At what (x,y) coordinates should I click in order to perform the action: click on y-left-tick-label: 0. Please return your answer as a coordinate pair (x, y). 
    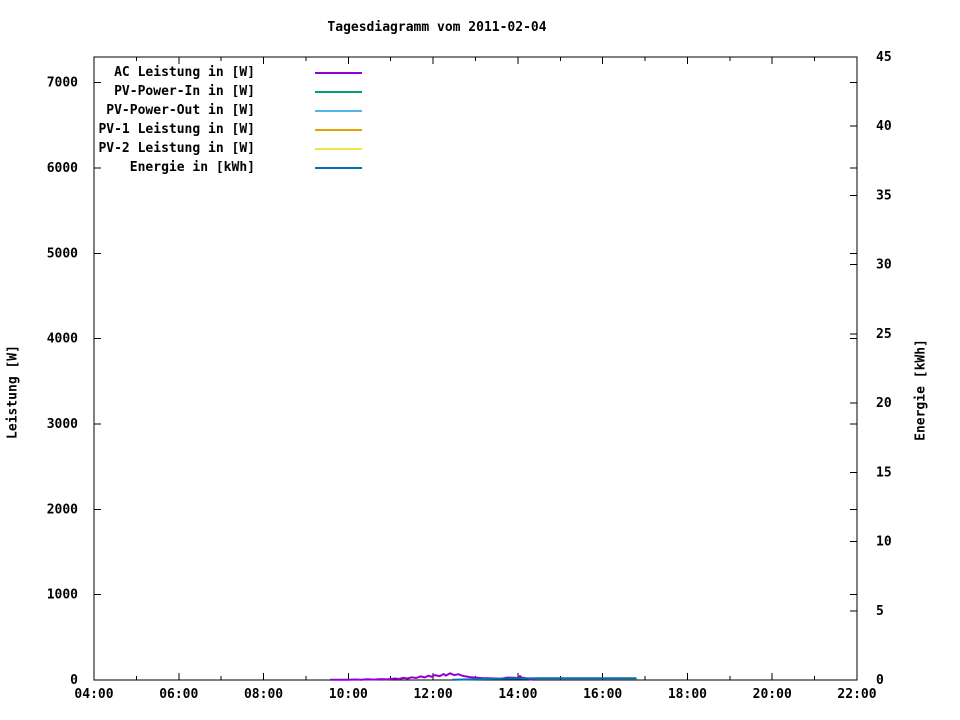
    Looking at the image, I should click on (74, 680).